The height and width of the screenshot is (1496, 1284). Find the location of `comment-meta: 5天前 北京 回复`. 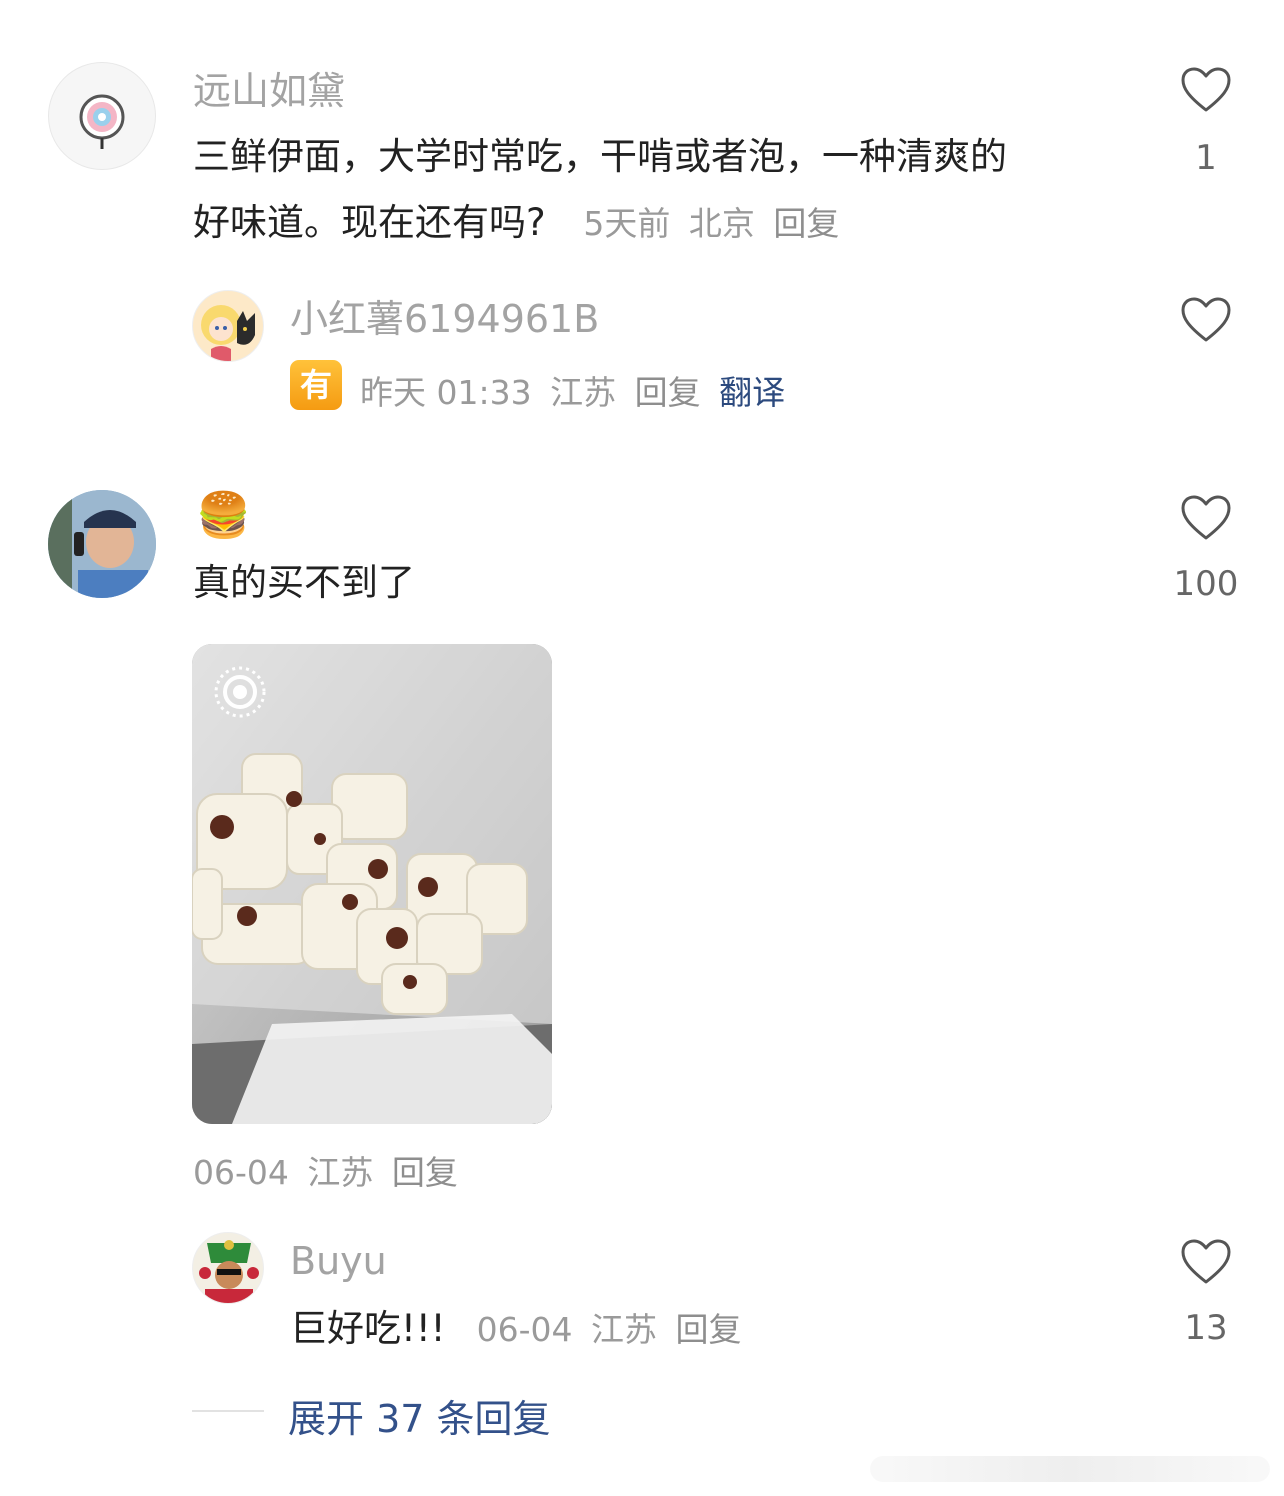

comment-meta: 5天前 北京 回复 is located at coordinates (711, 223).